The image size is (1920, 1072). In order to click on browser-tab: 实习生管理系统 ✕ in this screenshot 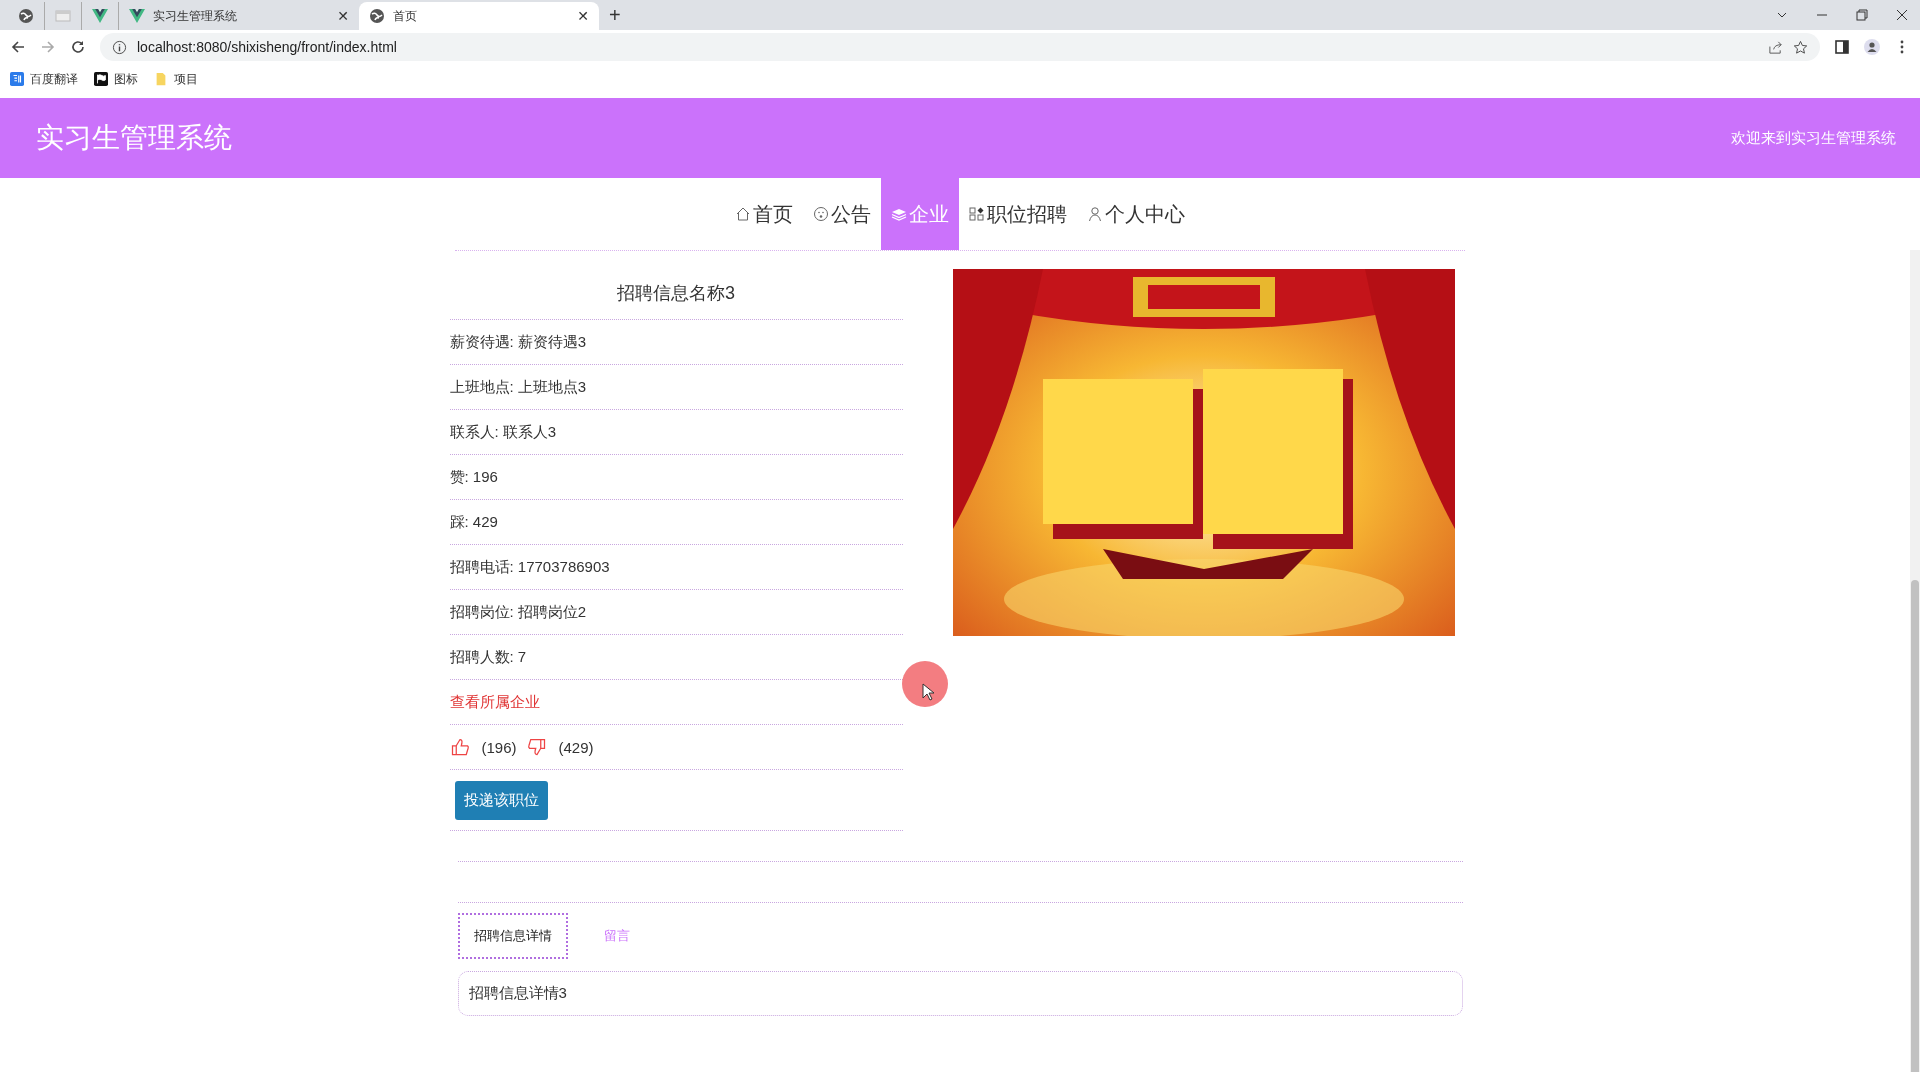, I will do `click(239, 16)`.